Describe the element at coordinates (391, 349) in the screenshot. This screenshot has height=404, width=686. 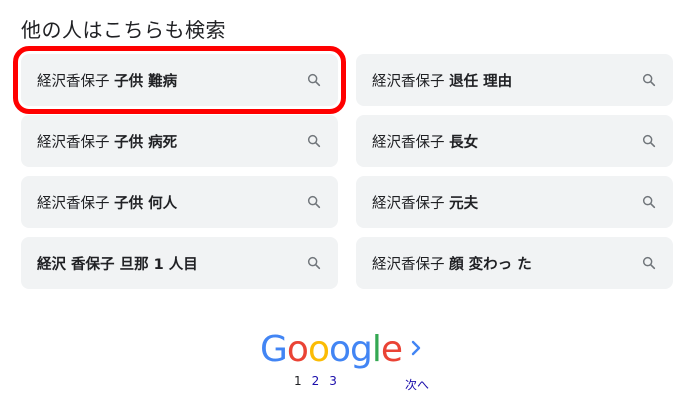
I see `logo-letter: e` at that location.